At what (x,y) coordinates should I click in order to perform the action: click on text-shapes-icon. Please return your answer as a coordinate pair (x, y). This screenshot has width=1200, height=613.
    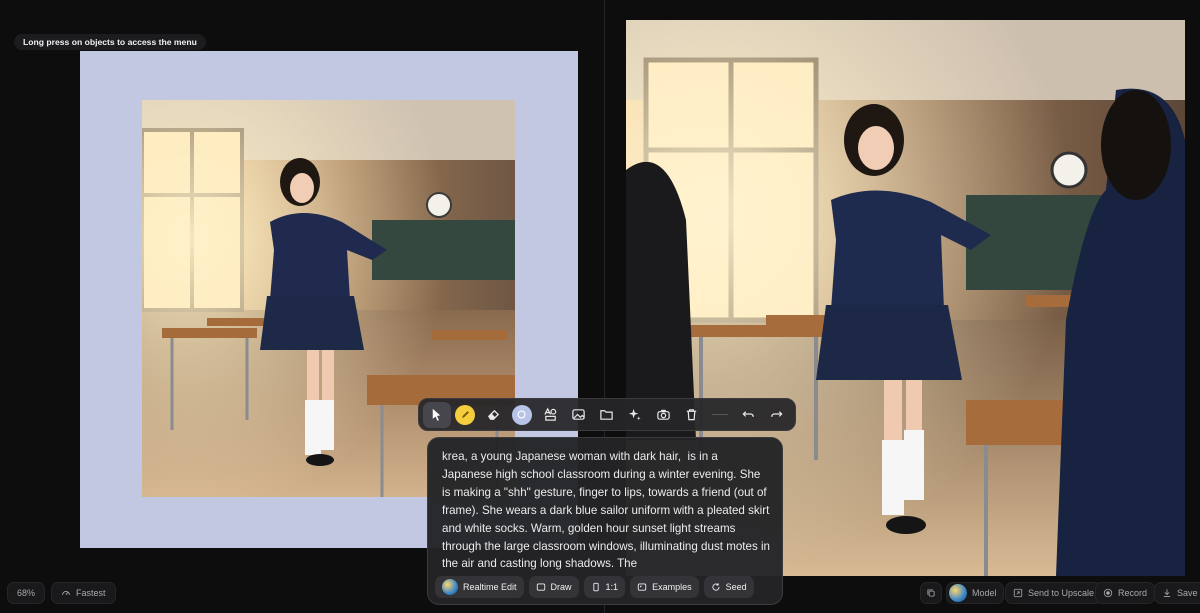
    Looking at the image, I should click on (549, 414).